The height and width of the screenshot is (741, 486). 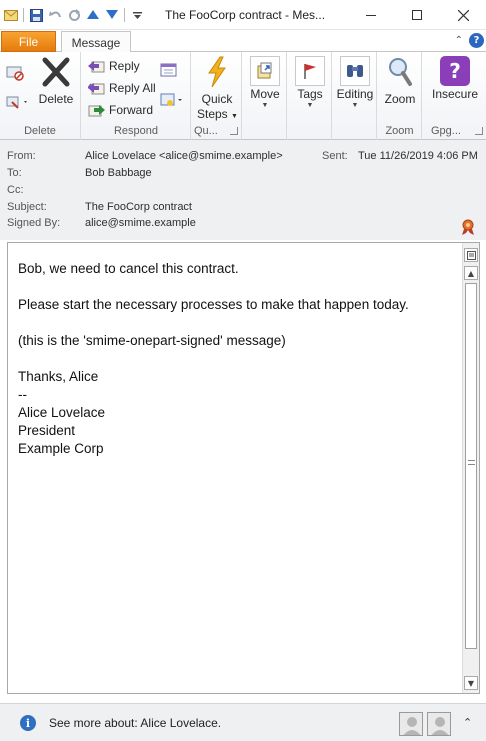 What do you see at coordinates (217, 72) in the screenshot?
I see `lightning-icon` at bounding box center [217, 72].